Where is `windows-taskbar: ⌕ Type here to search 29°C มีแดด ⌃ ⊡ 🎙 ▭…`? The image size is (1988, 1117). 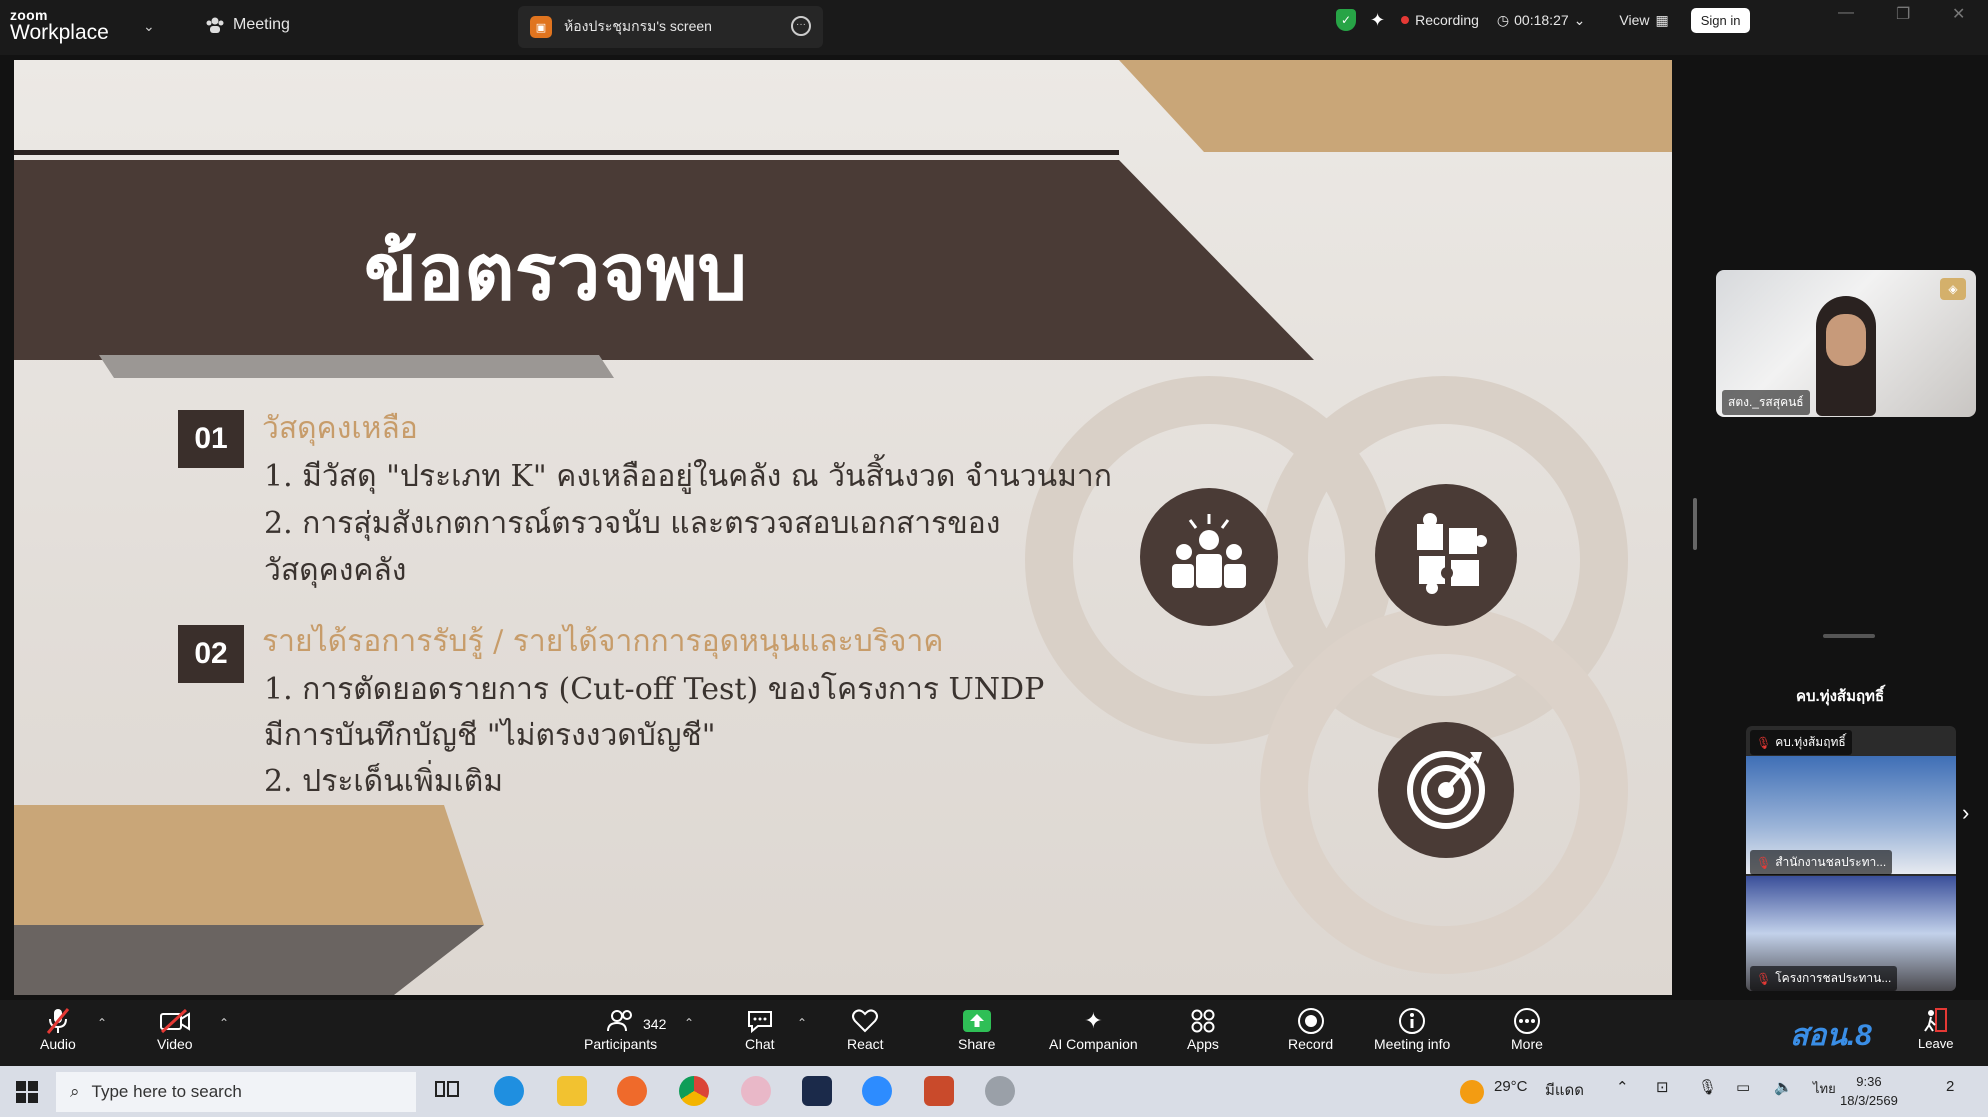 windows-taskbar: ⌕ Type here to search 29°C มีแดด ⌃ ⊡ 🎙 ▭… is located at coordinates (994, 1091).